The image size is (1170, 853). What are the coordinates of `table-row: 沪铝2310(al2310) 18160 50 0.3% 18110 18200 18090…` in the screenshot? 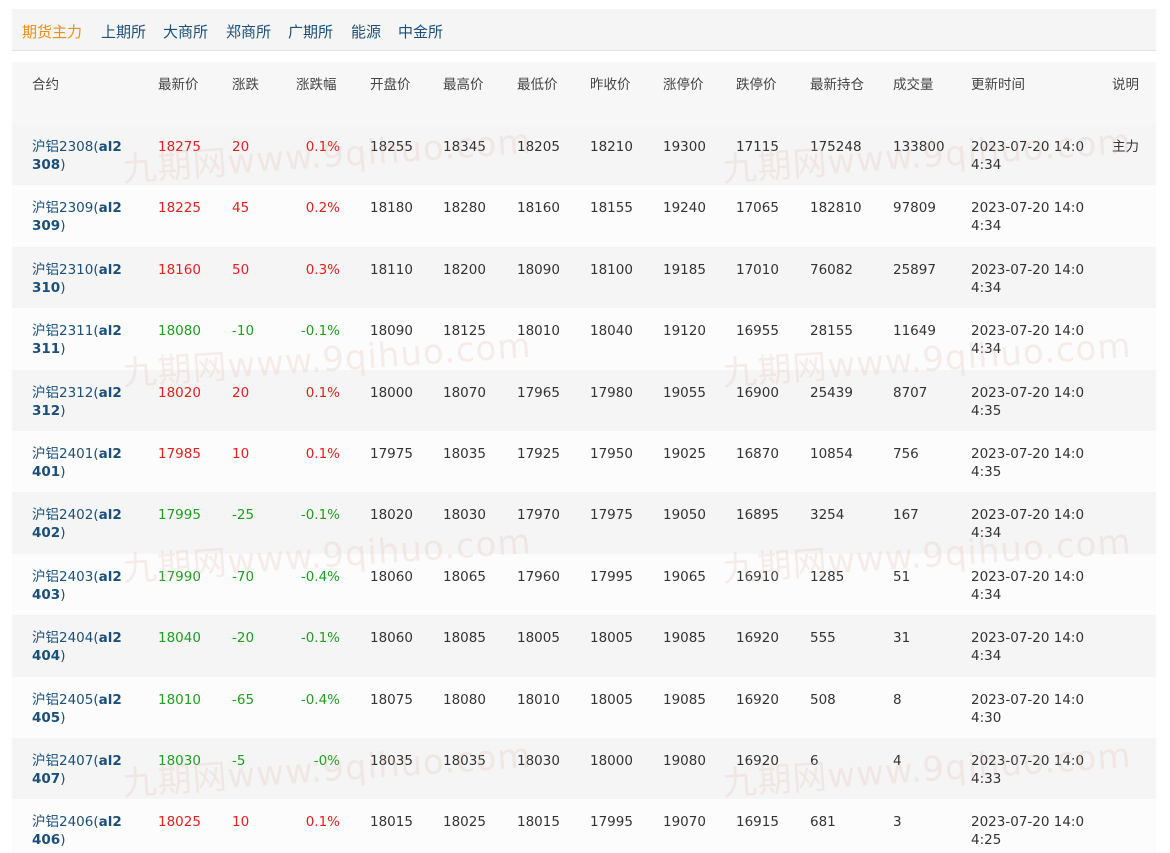 It's located at (584, 277).